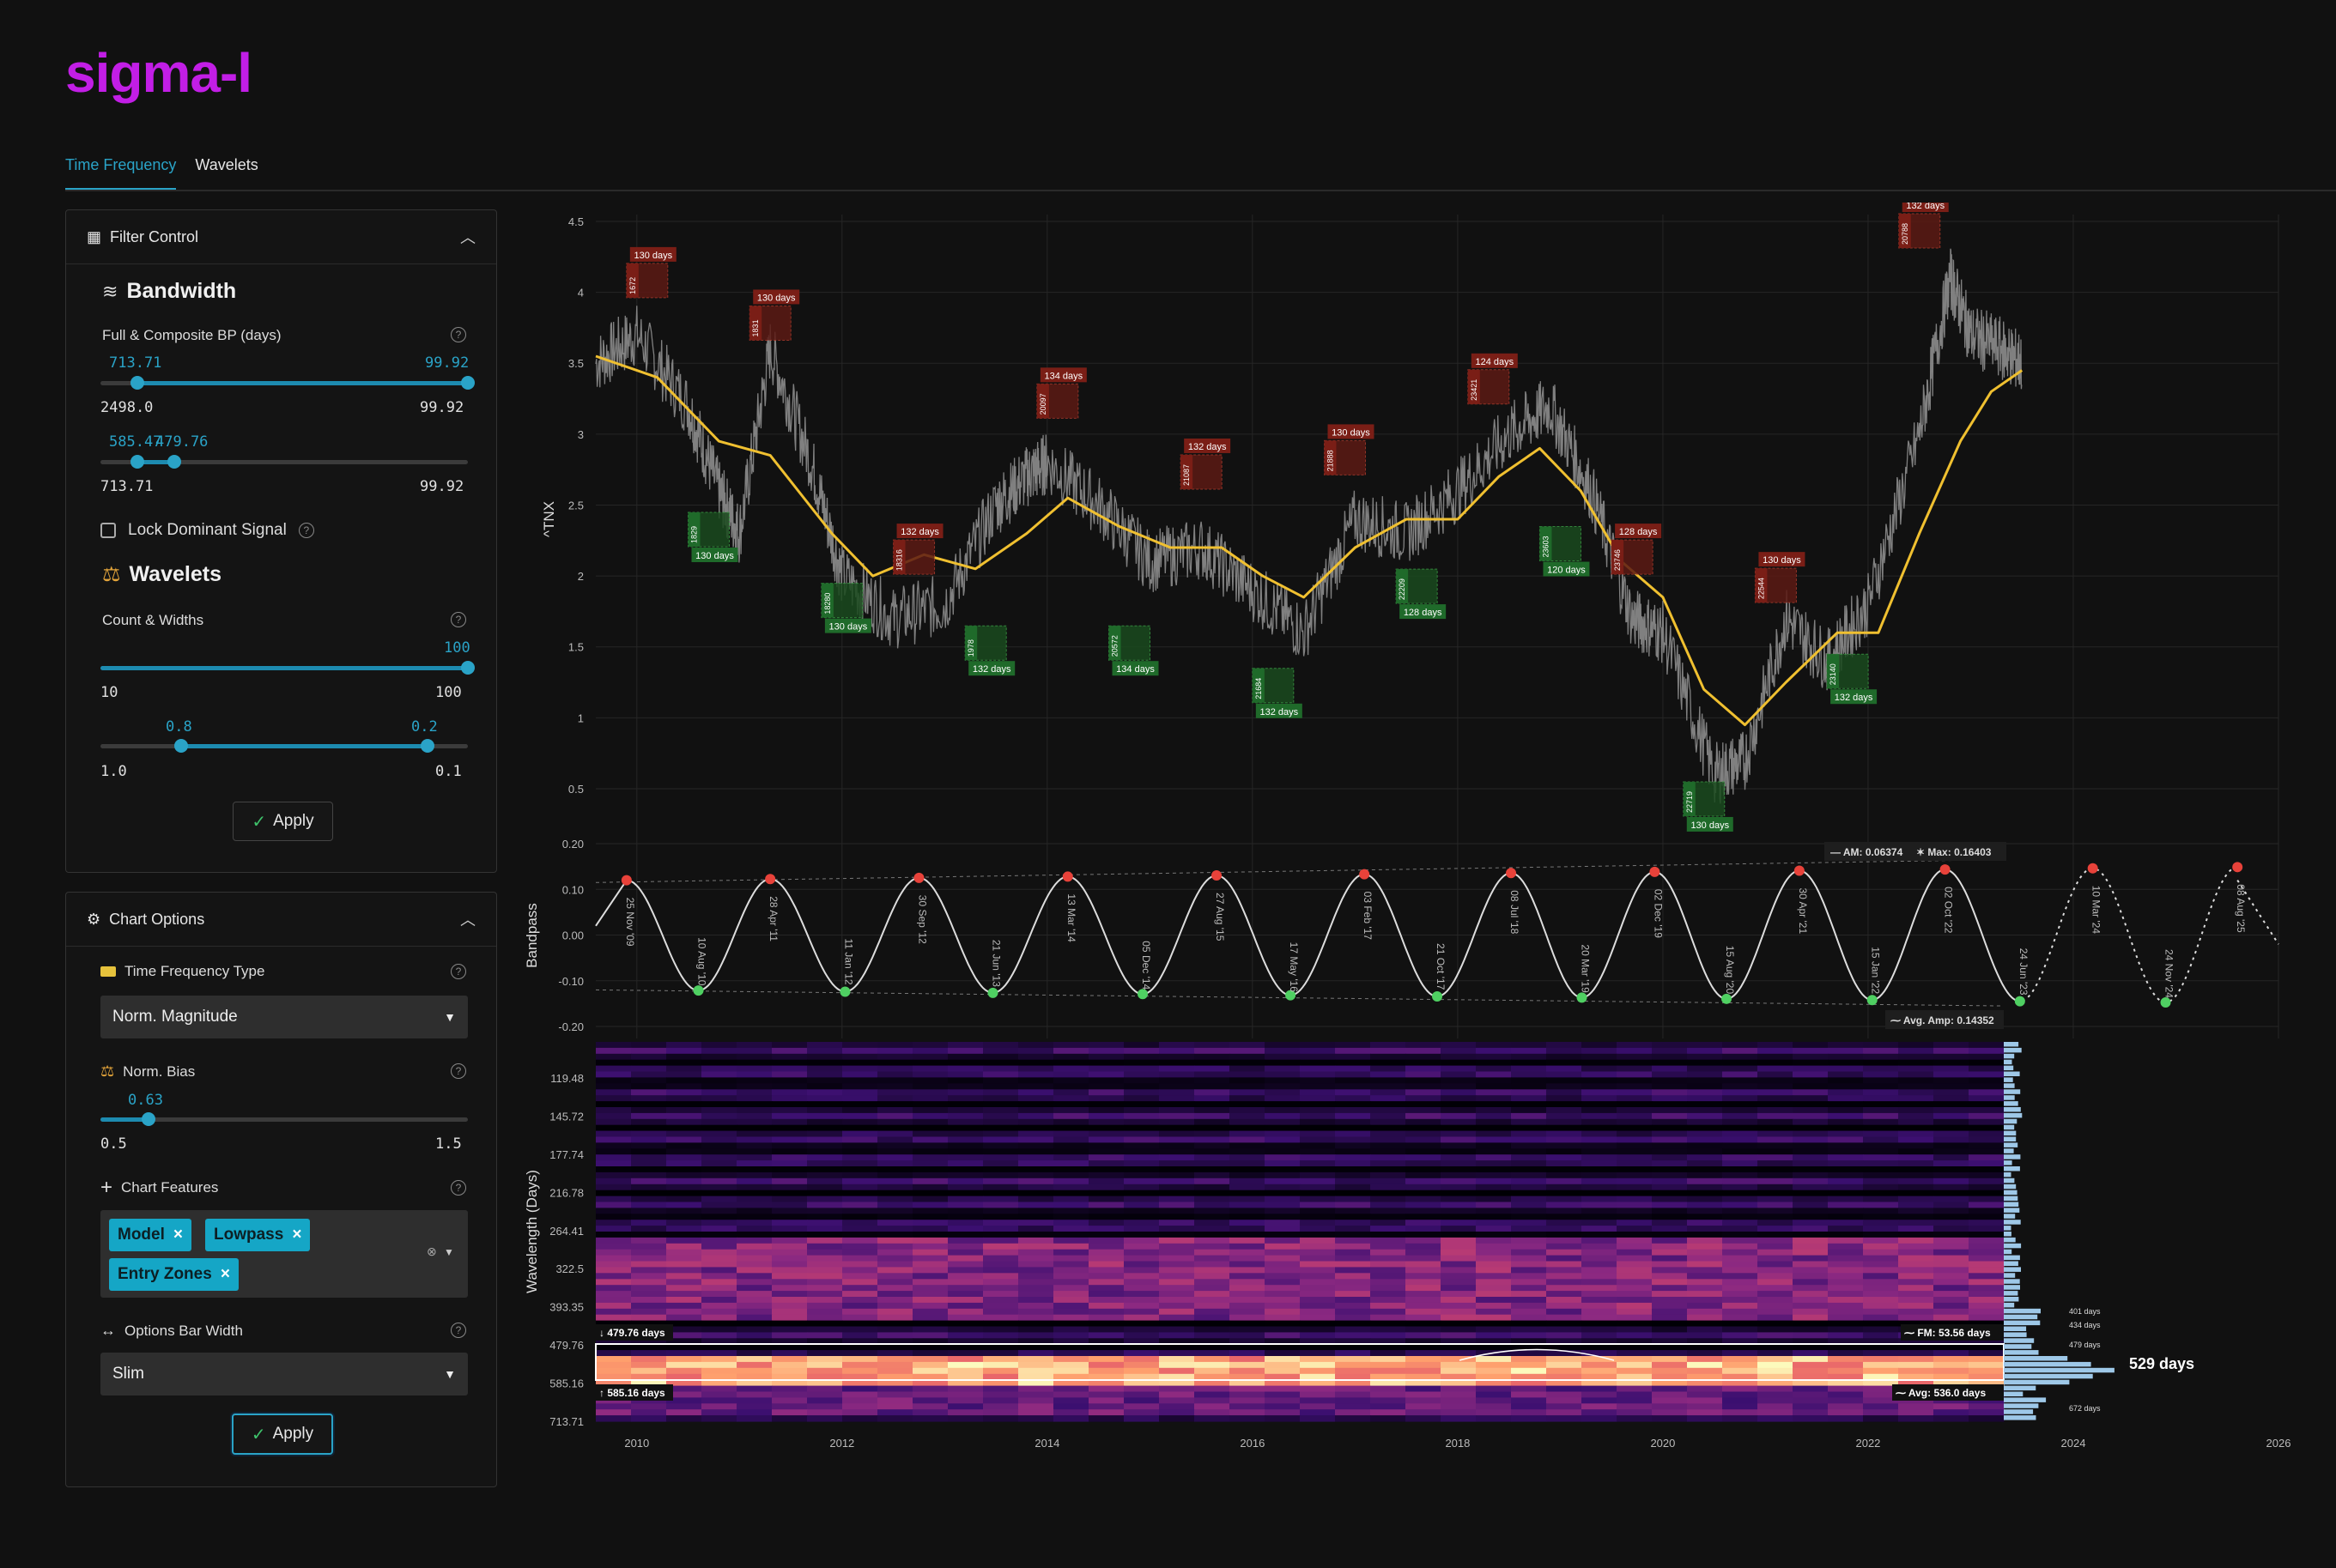  Describe the element at coordinates (432, 1251) in the screenshot. I see `clear-icon: ⊗` at that location.